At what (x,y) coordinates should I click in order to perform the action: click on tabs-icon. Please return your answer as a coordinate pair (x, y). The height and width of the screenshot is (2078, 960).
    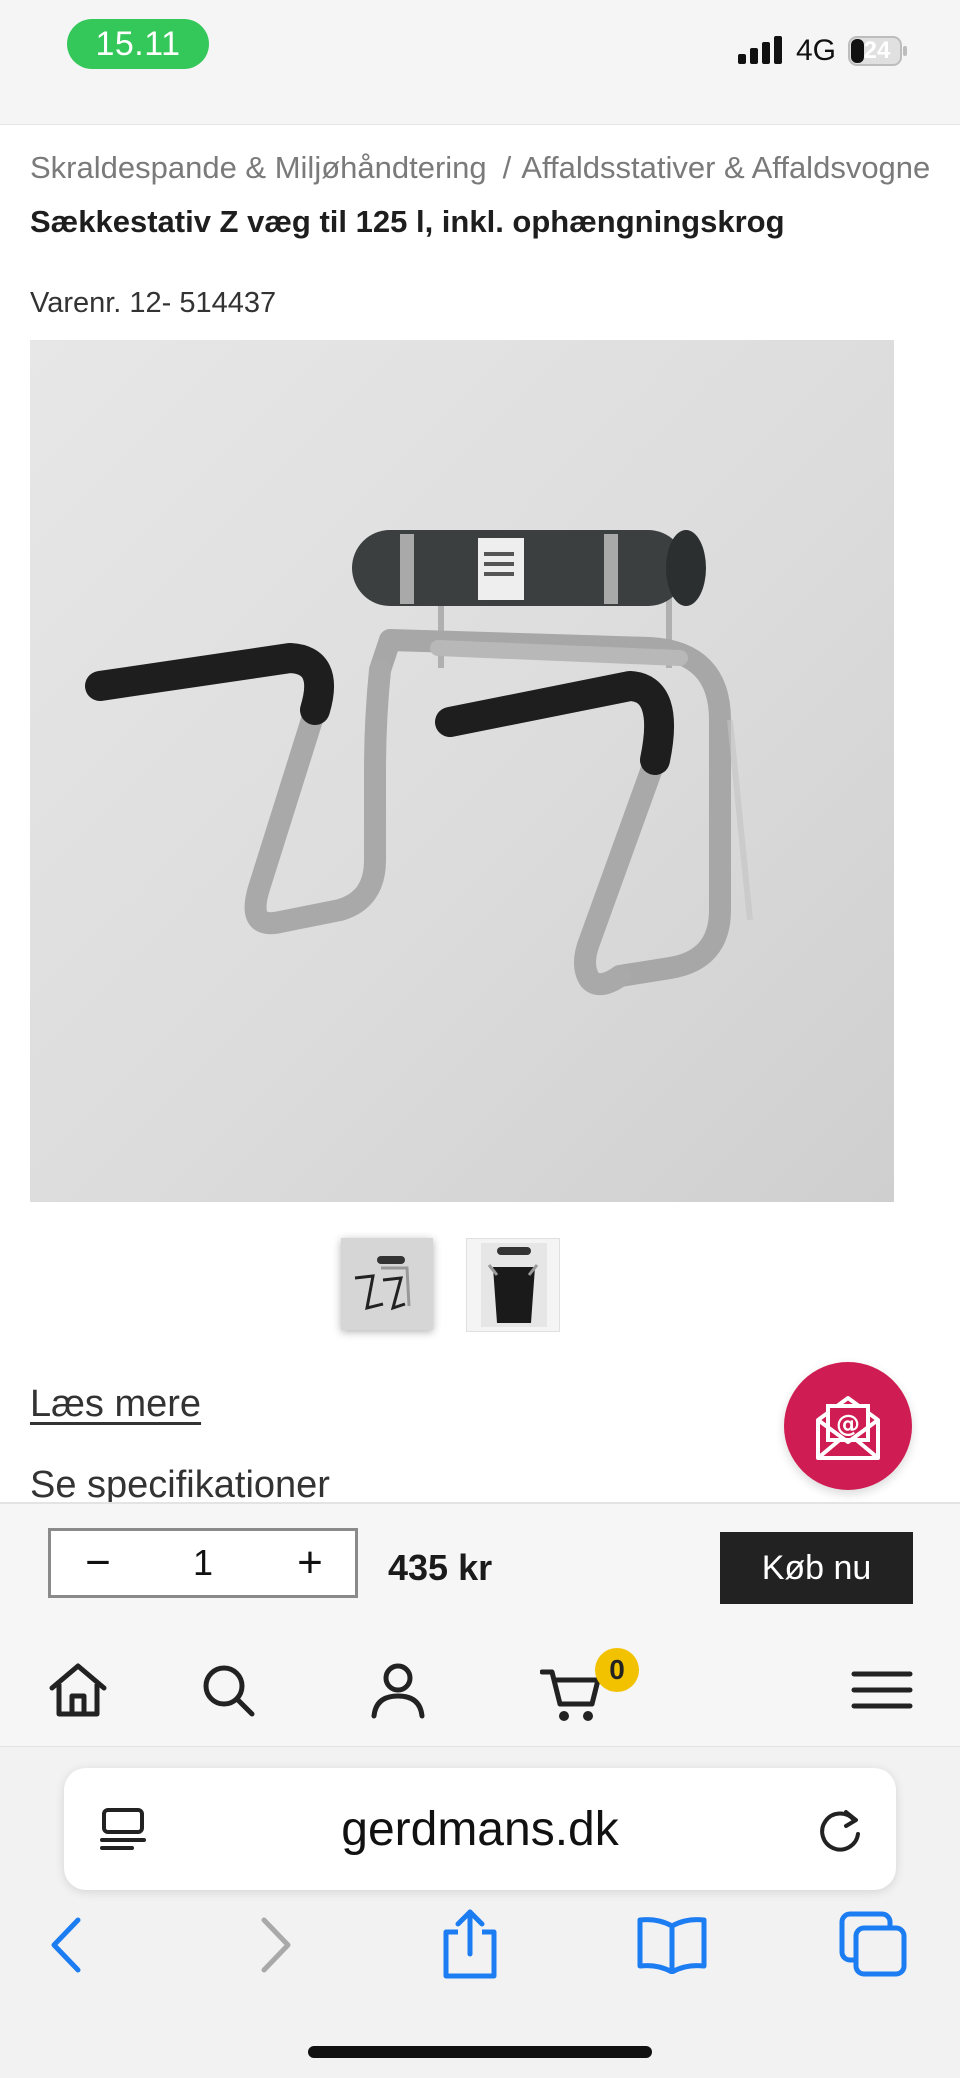
    Looking at the image, I should click on (873, 1944).